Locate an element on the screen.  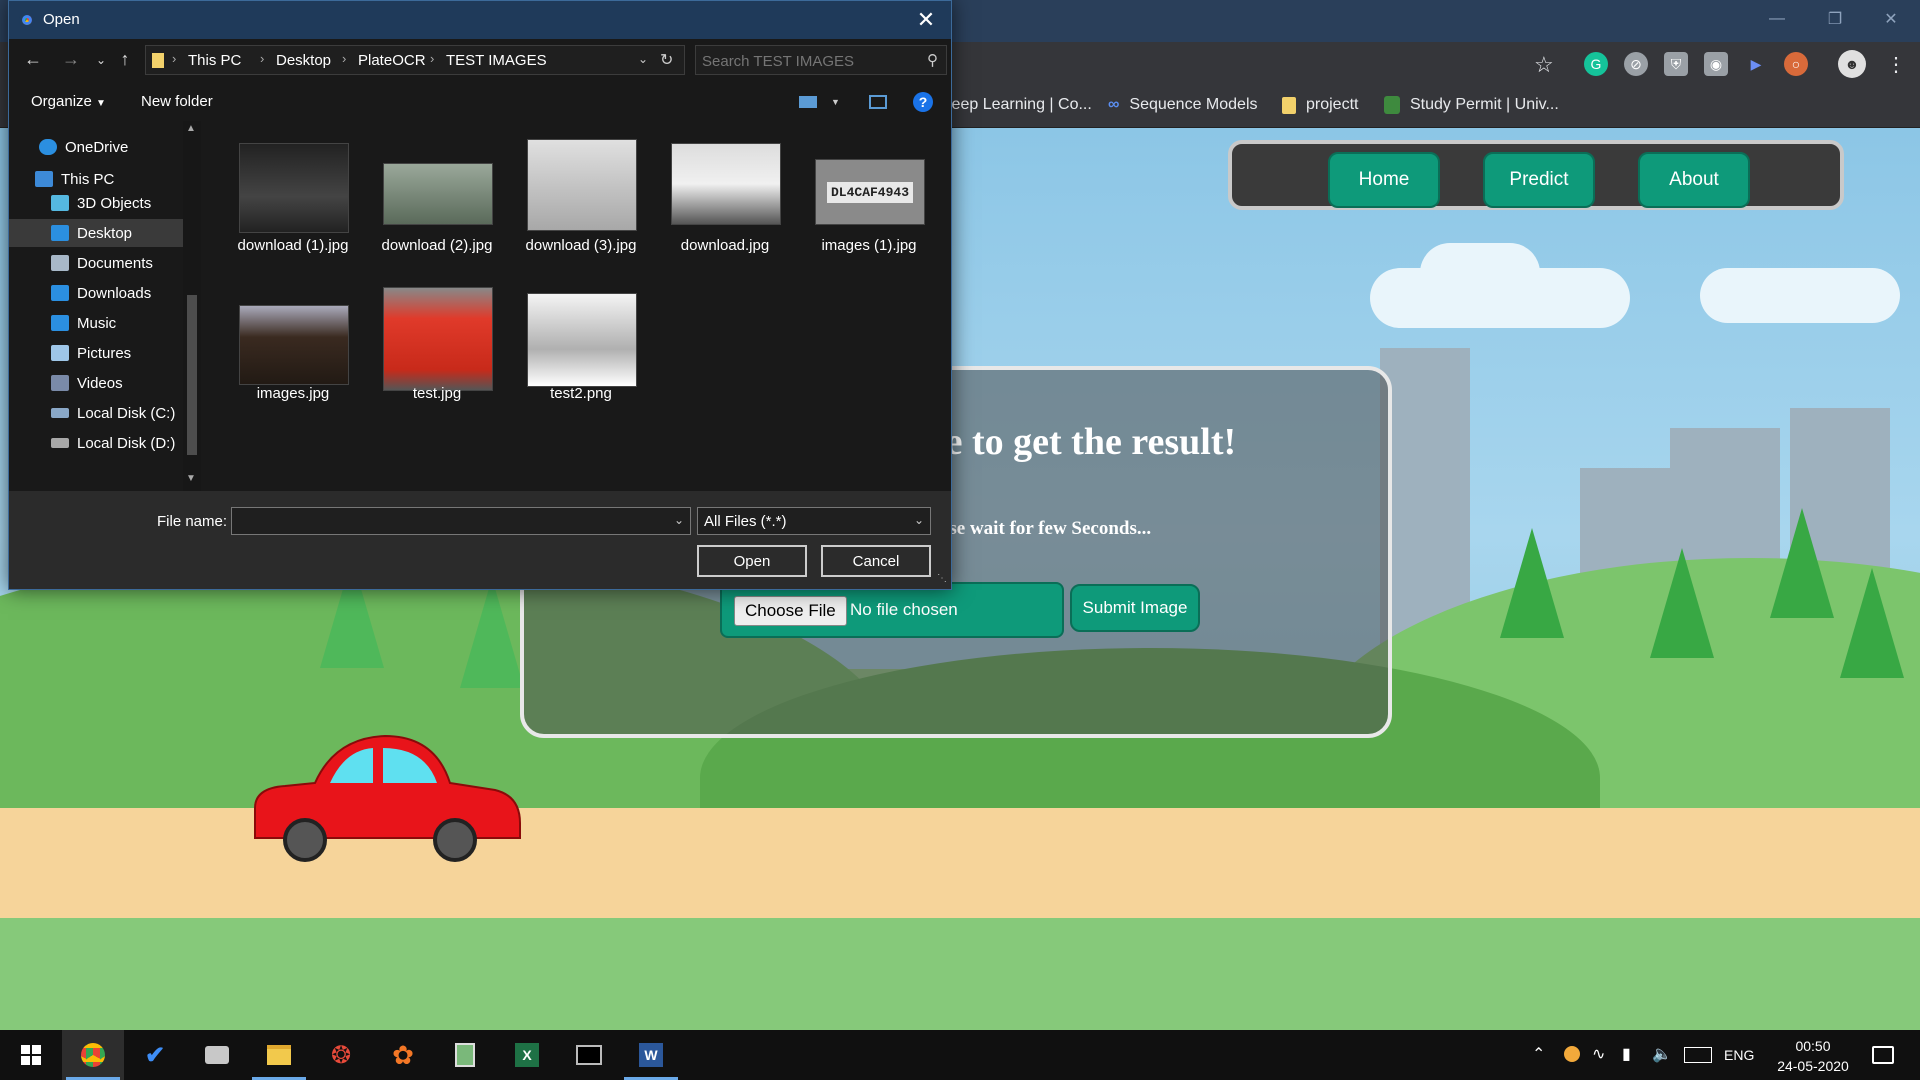
open-button: Open is located at coordinates (752, 561).